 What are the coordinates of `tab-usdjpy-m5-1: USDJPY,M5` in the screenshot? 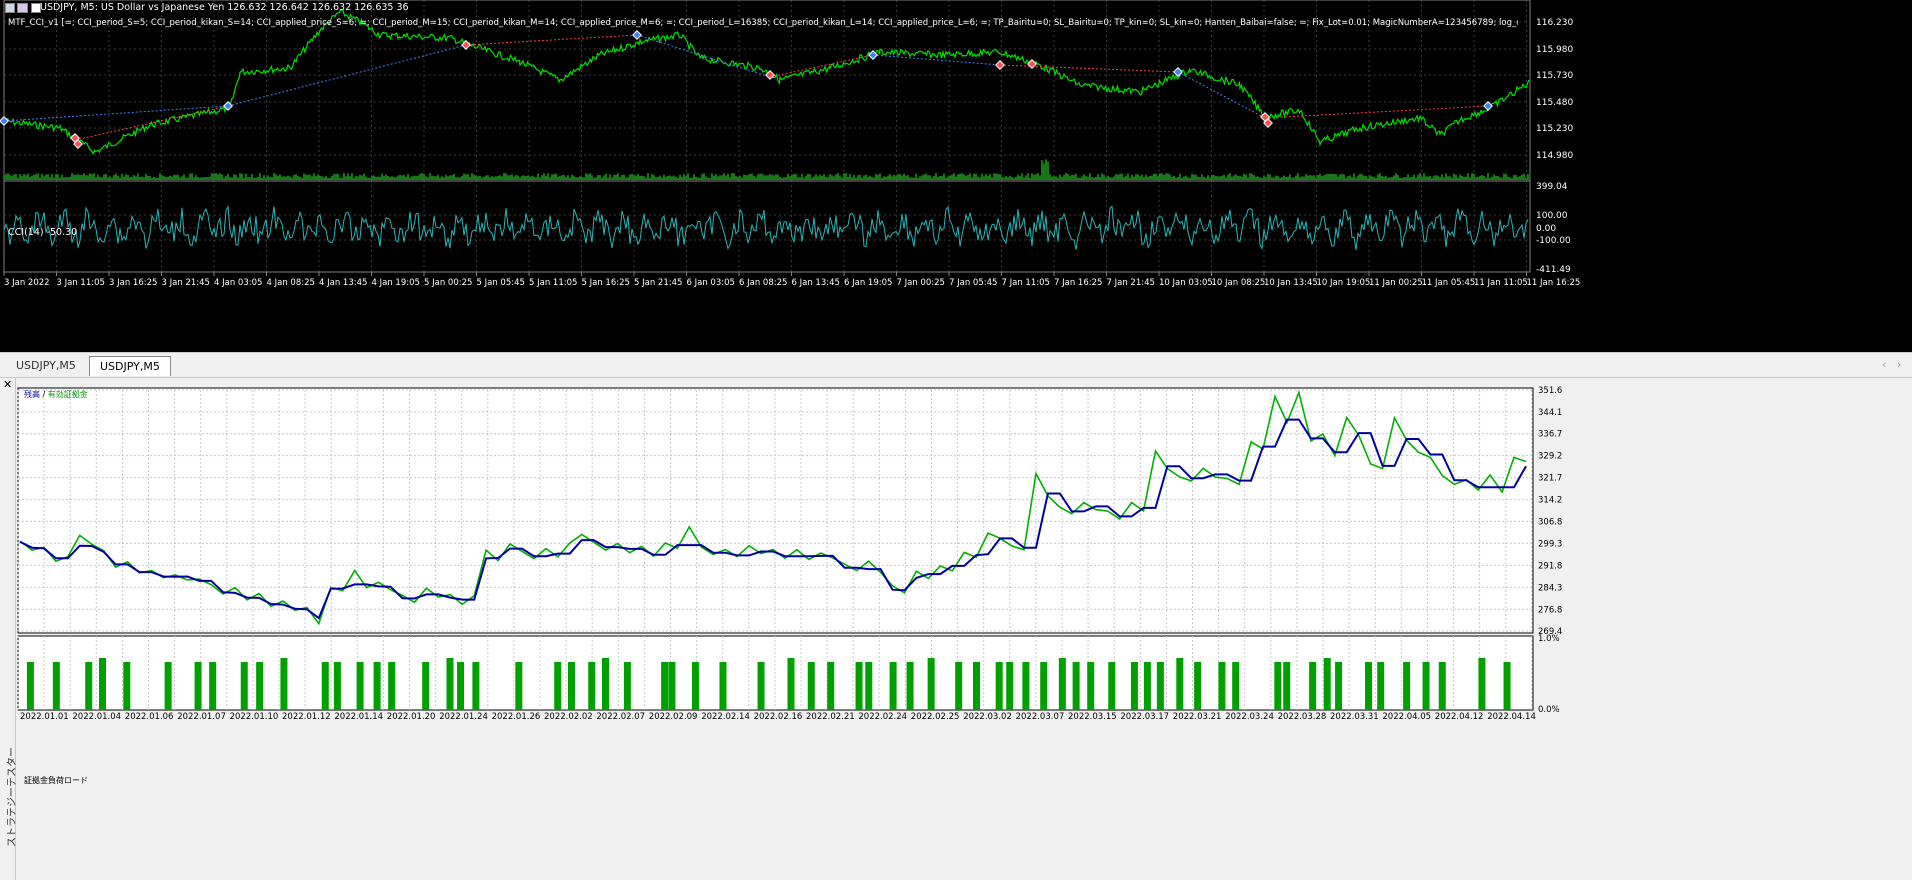 It's located at (46, 365).